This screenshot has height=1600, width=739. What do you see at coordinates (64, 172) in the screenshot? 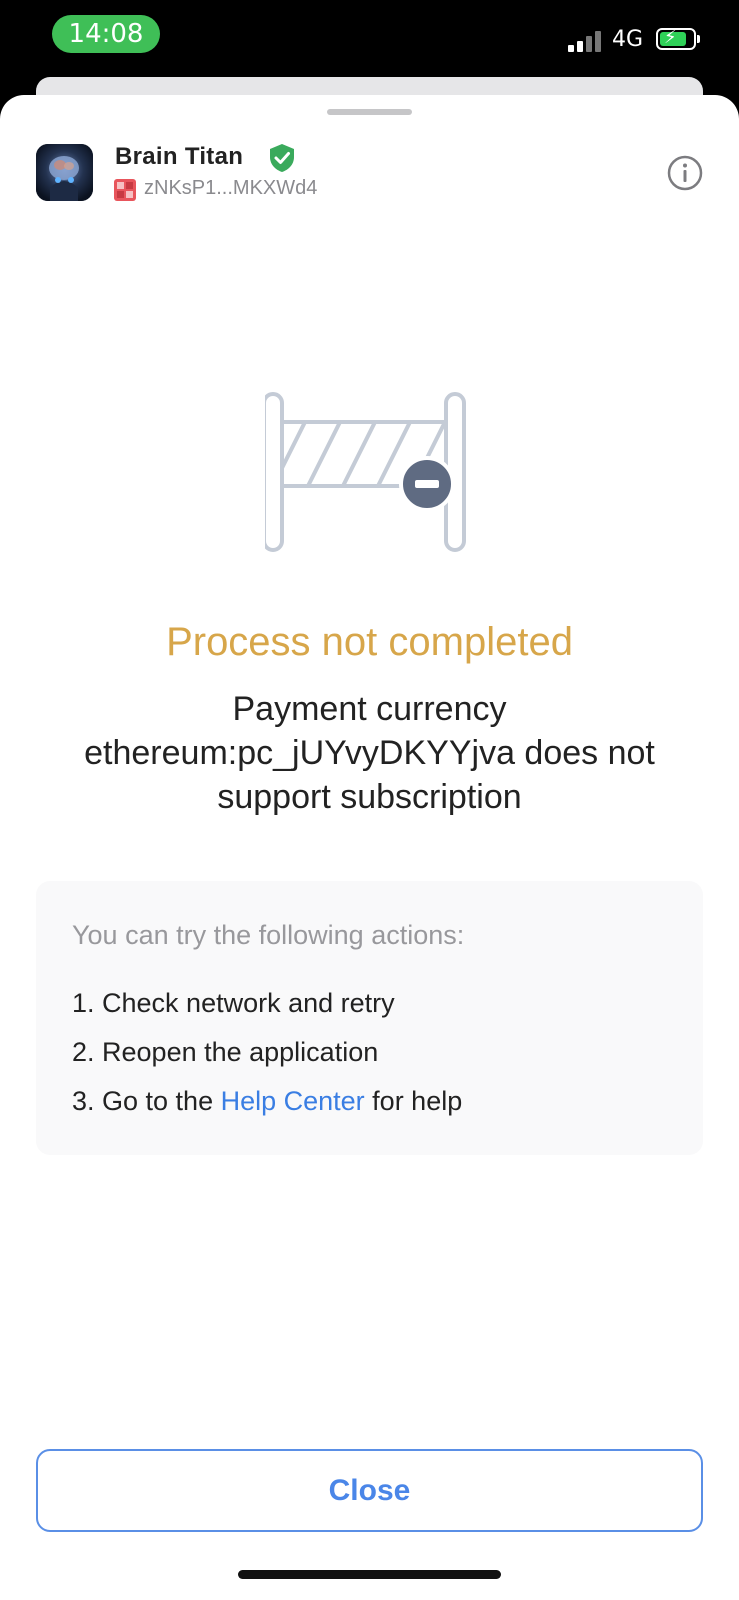
I see `app-icon` at bounding box center [64, 172].